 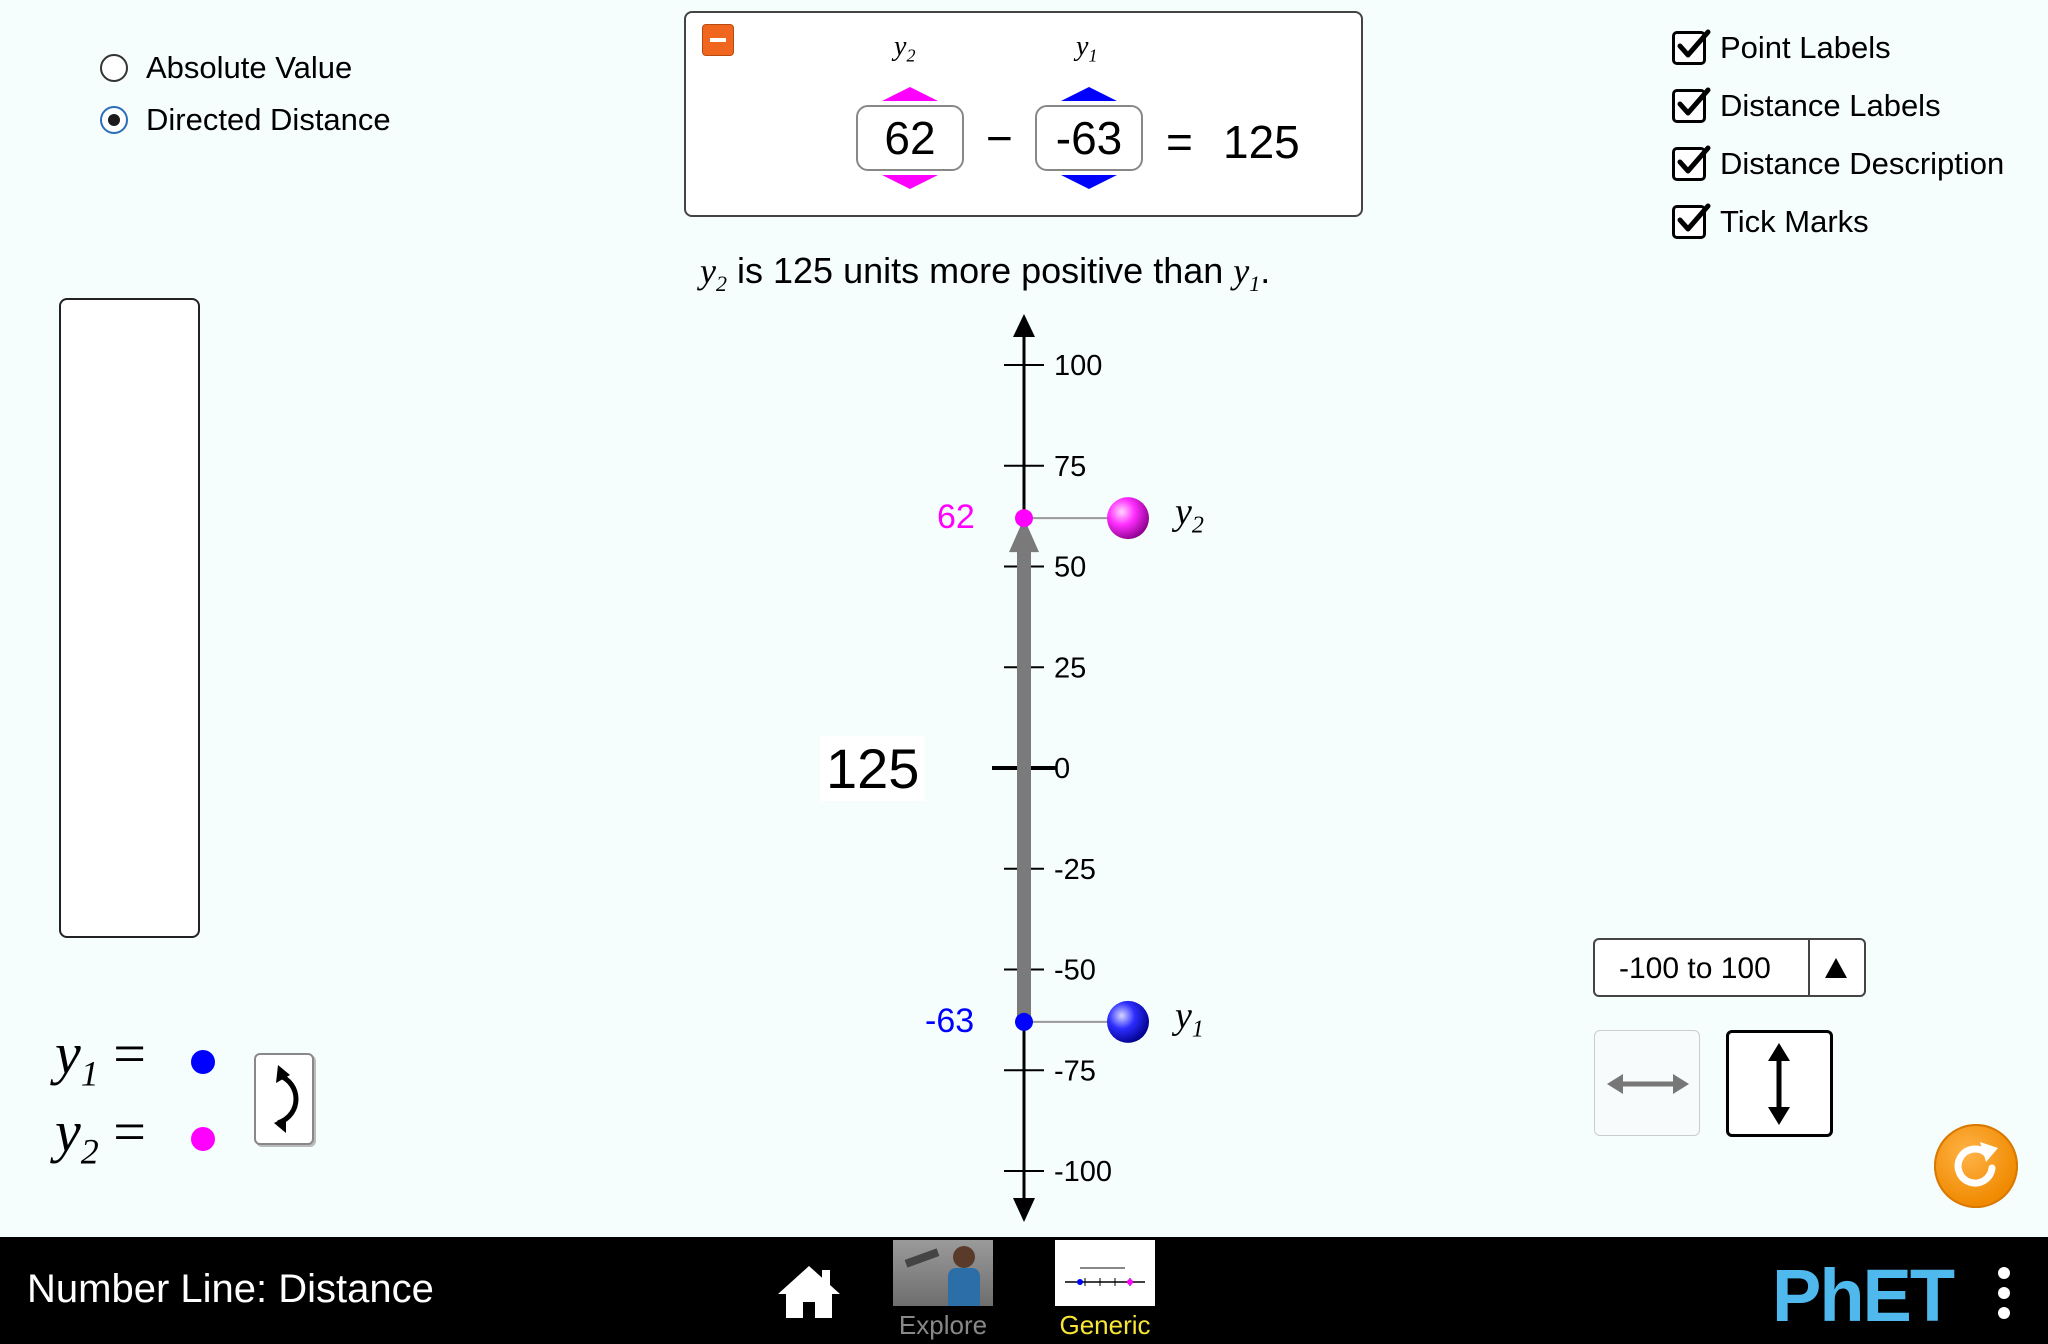 I want to click on reset-icon, so click(x=1976, y=1164).